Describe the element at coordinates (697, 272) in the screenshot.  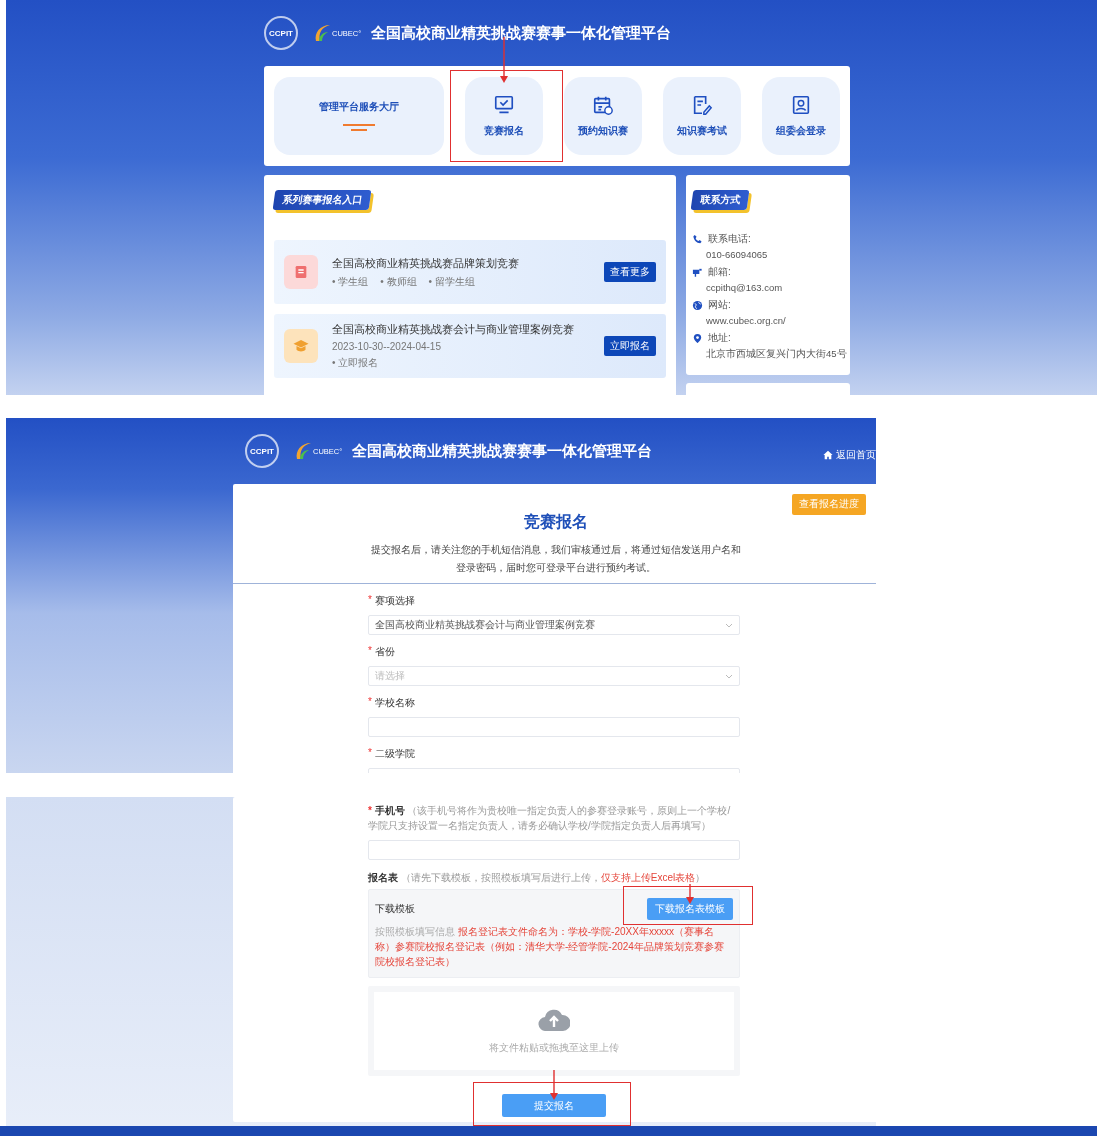
I see `mailbox-icon` at that location.